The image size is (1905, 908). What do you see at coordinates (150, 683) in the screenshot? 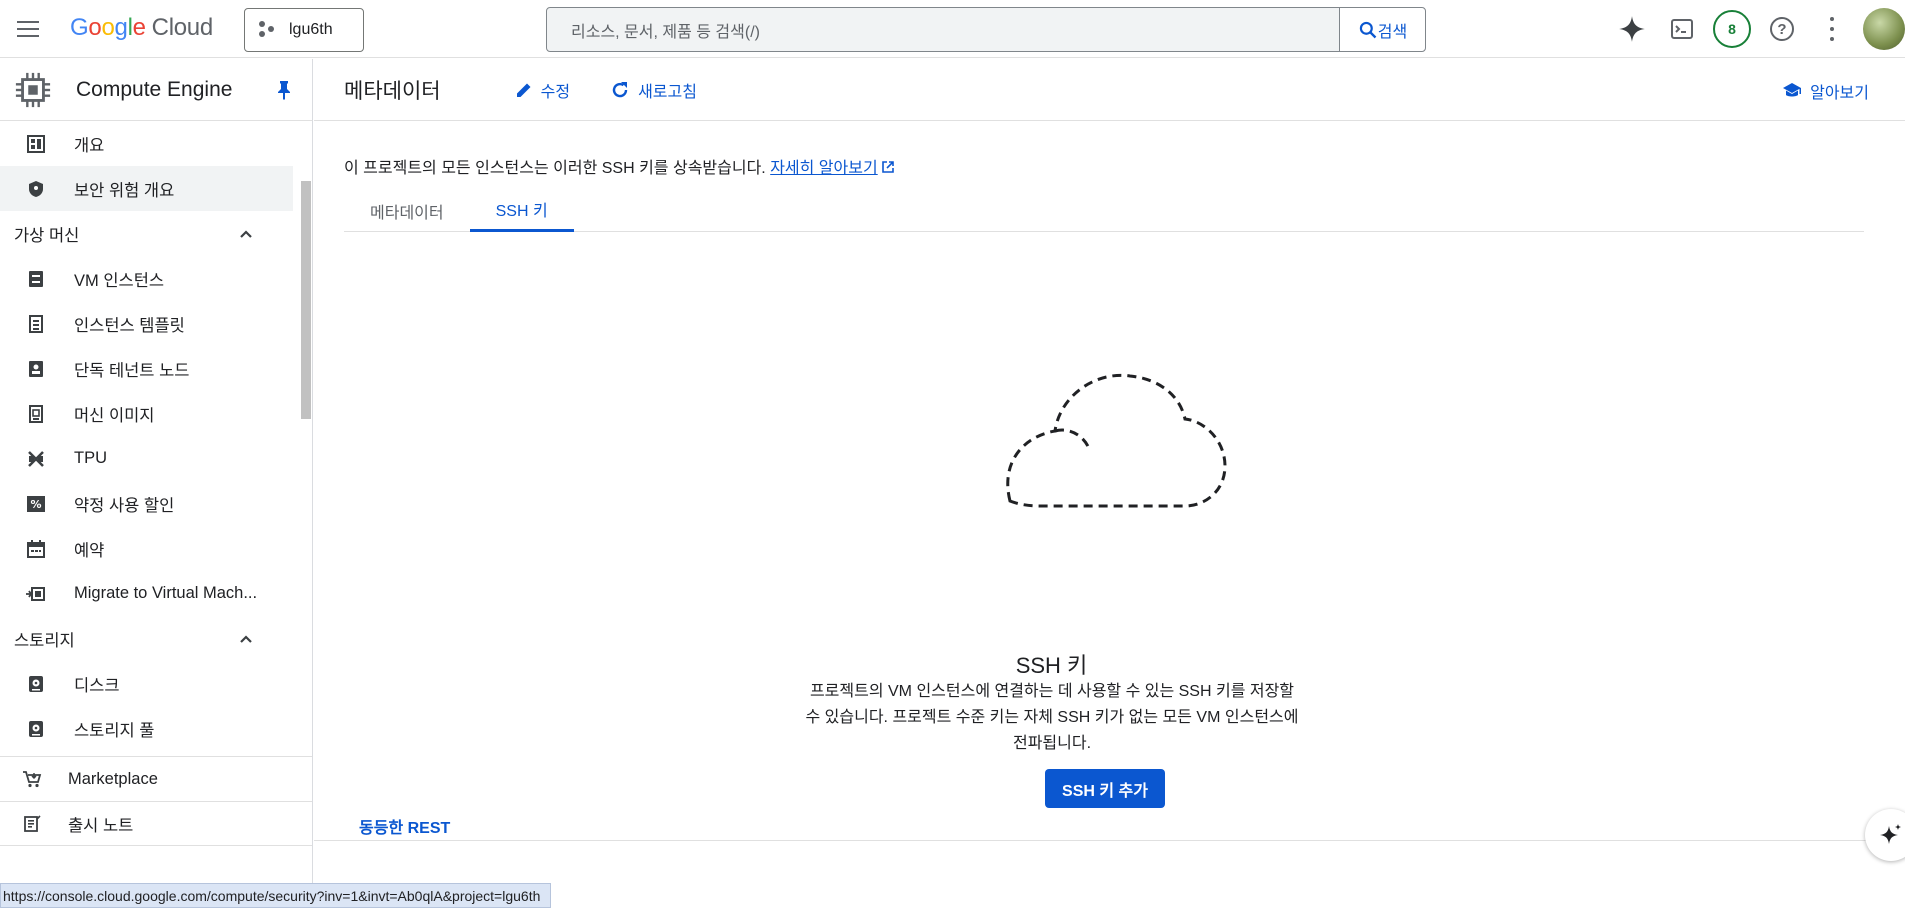
I see `sidebar-item-disks: 디스크` at bounding box center [150, 683].